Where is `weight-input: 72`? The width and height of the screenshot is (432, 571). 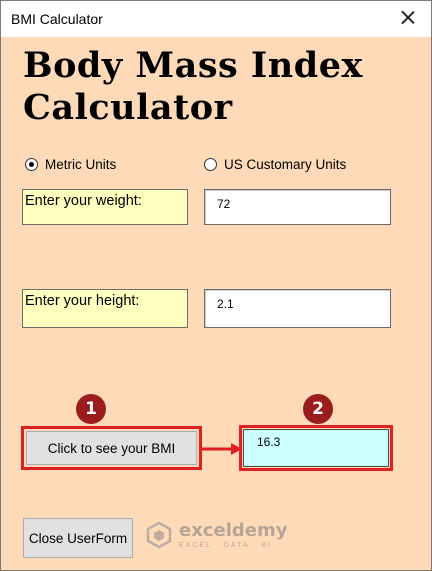
weight-input: 72 is located at coordinates (297, 207).